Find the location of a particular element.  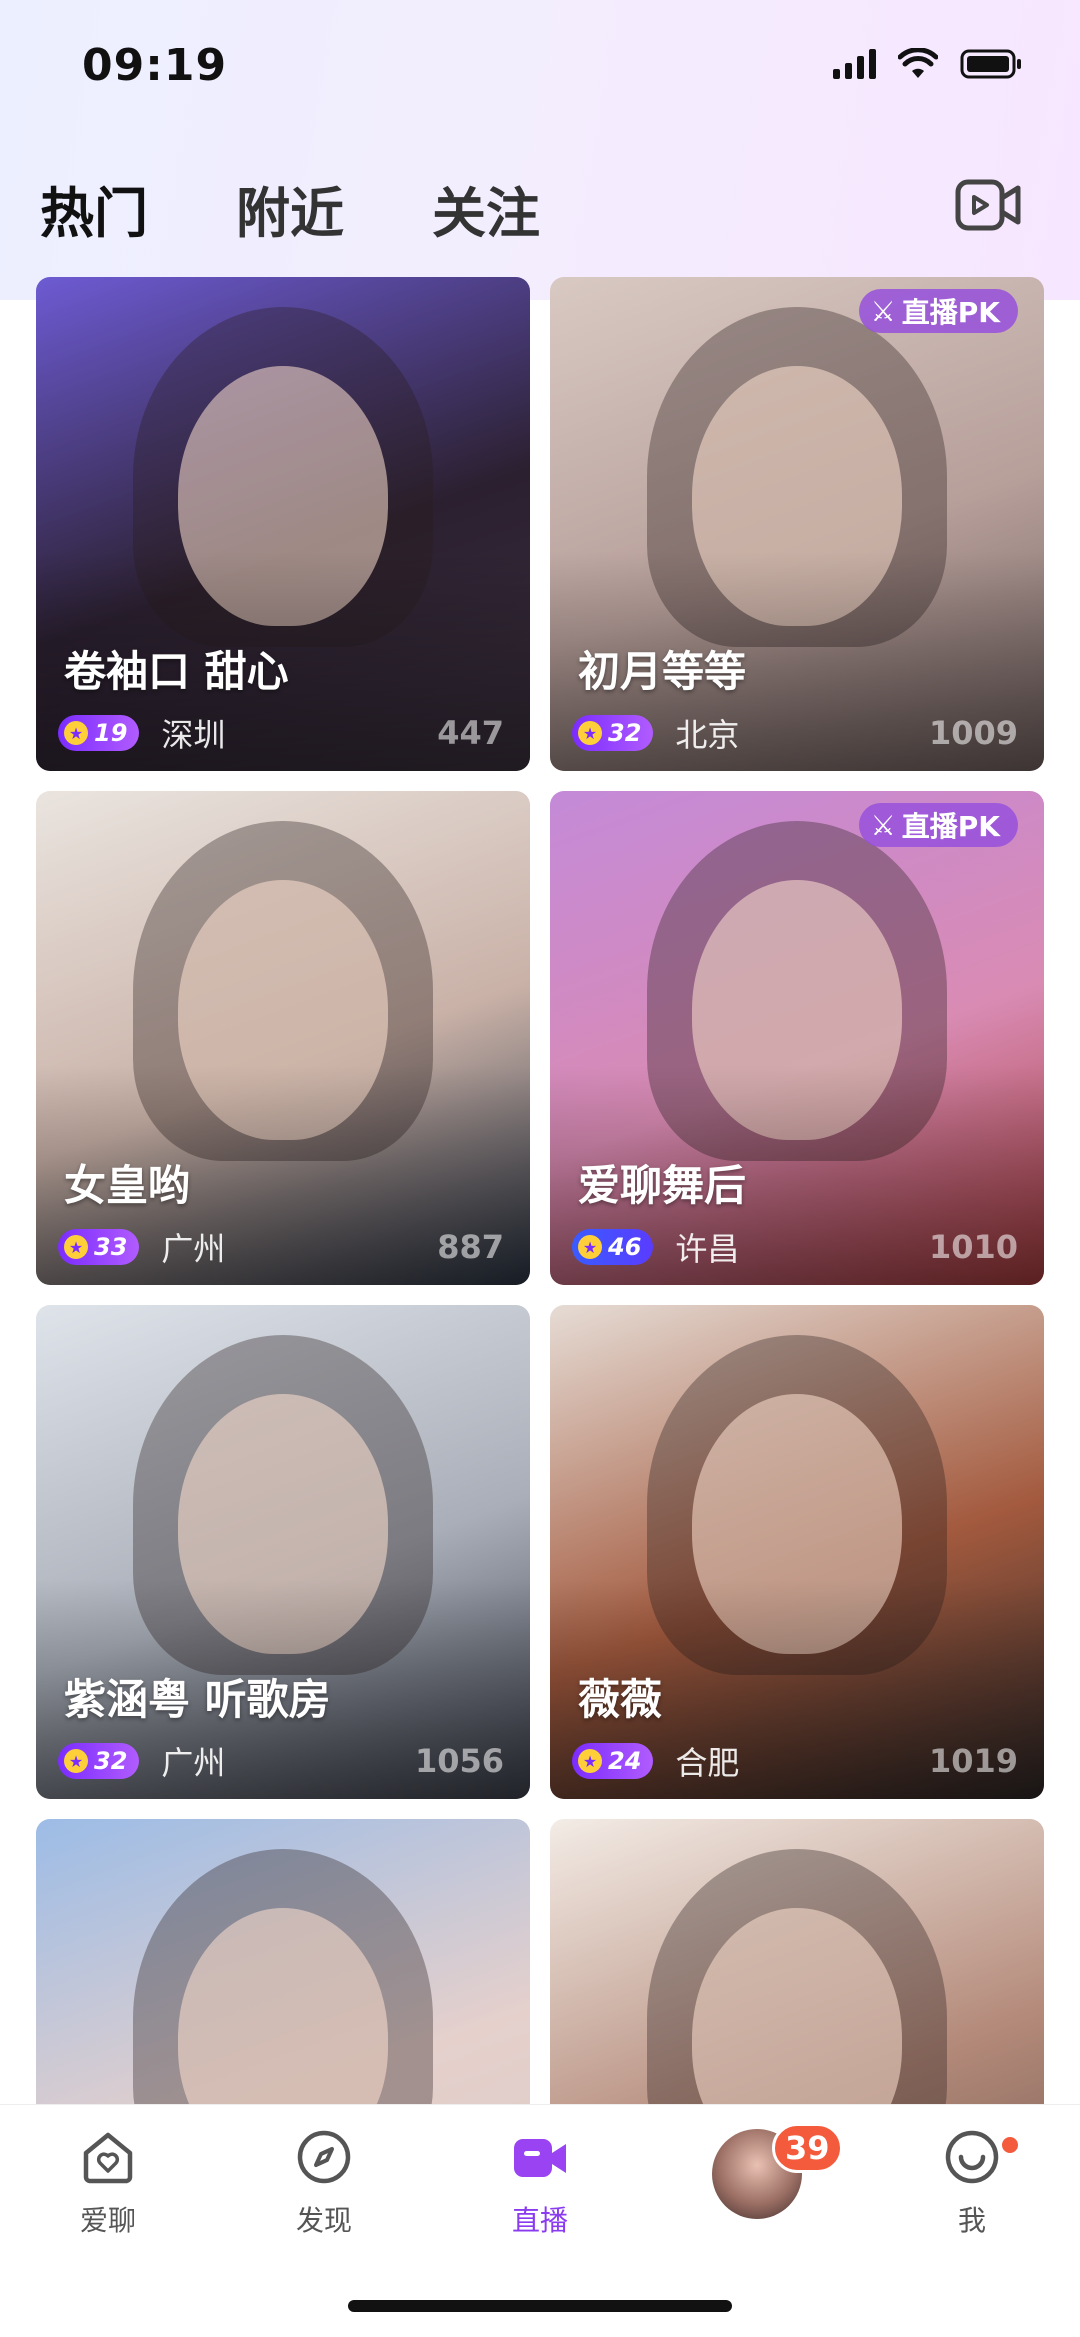

status-bar: 09:19 is located at coordinates (540, 65).